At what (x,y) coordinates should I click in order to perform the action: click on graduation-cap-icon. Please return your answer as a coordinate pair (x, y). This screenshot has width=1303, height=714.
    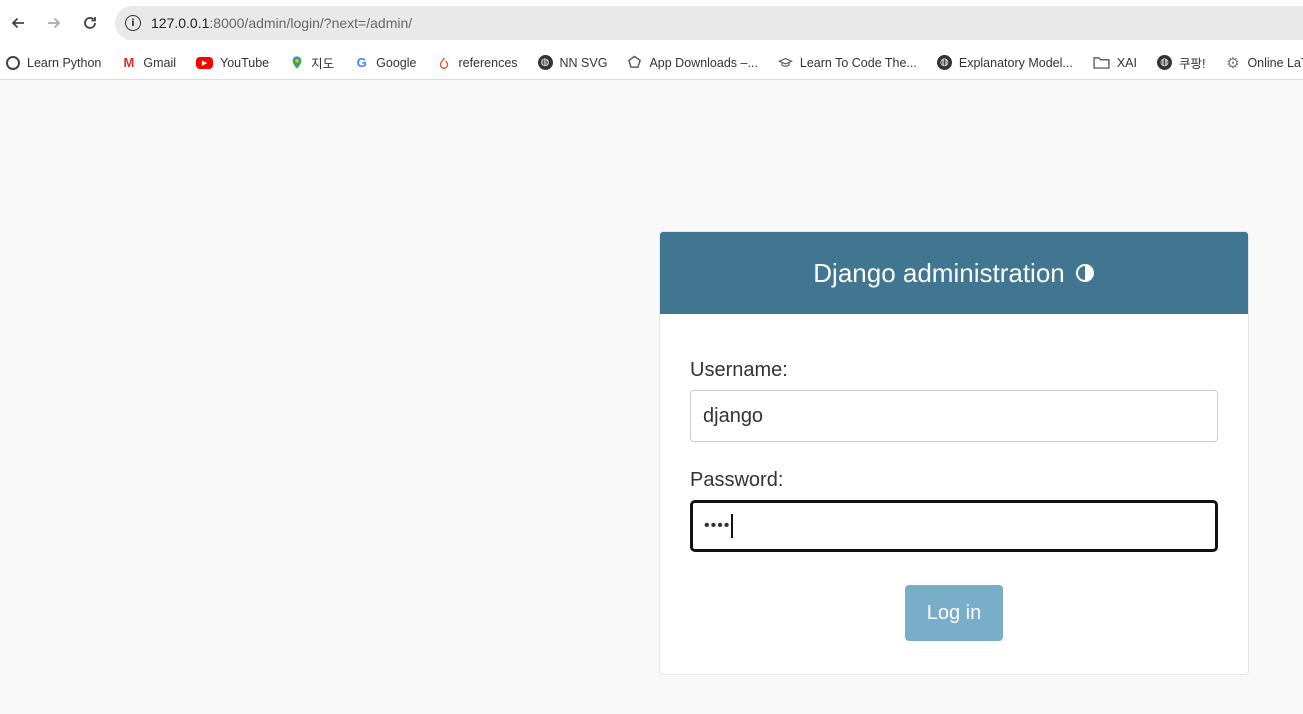
    Looking at the image, I should click on (785, 62).